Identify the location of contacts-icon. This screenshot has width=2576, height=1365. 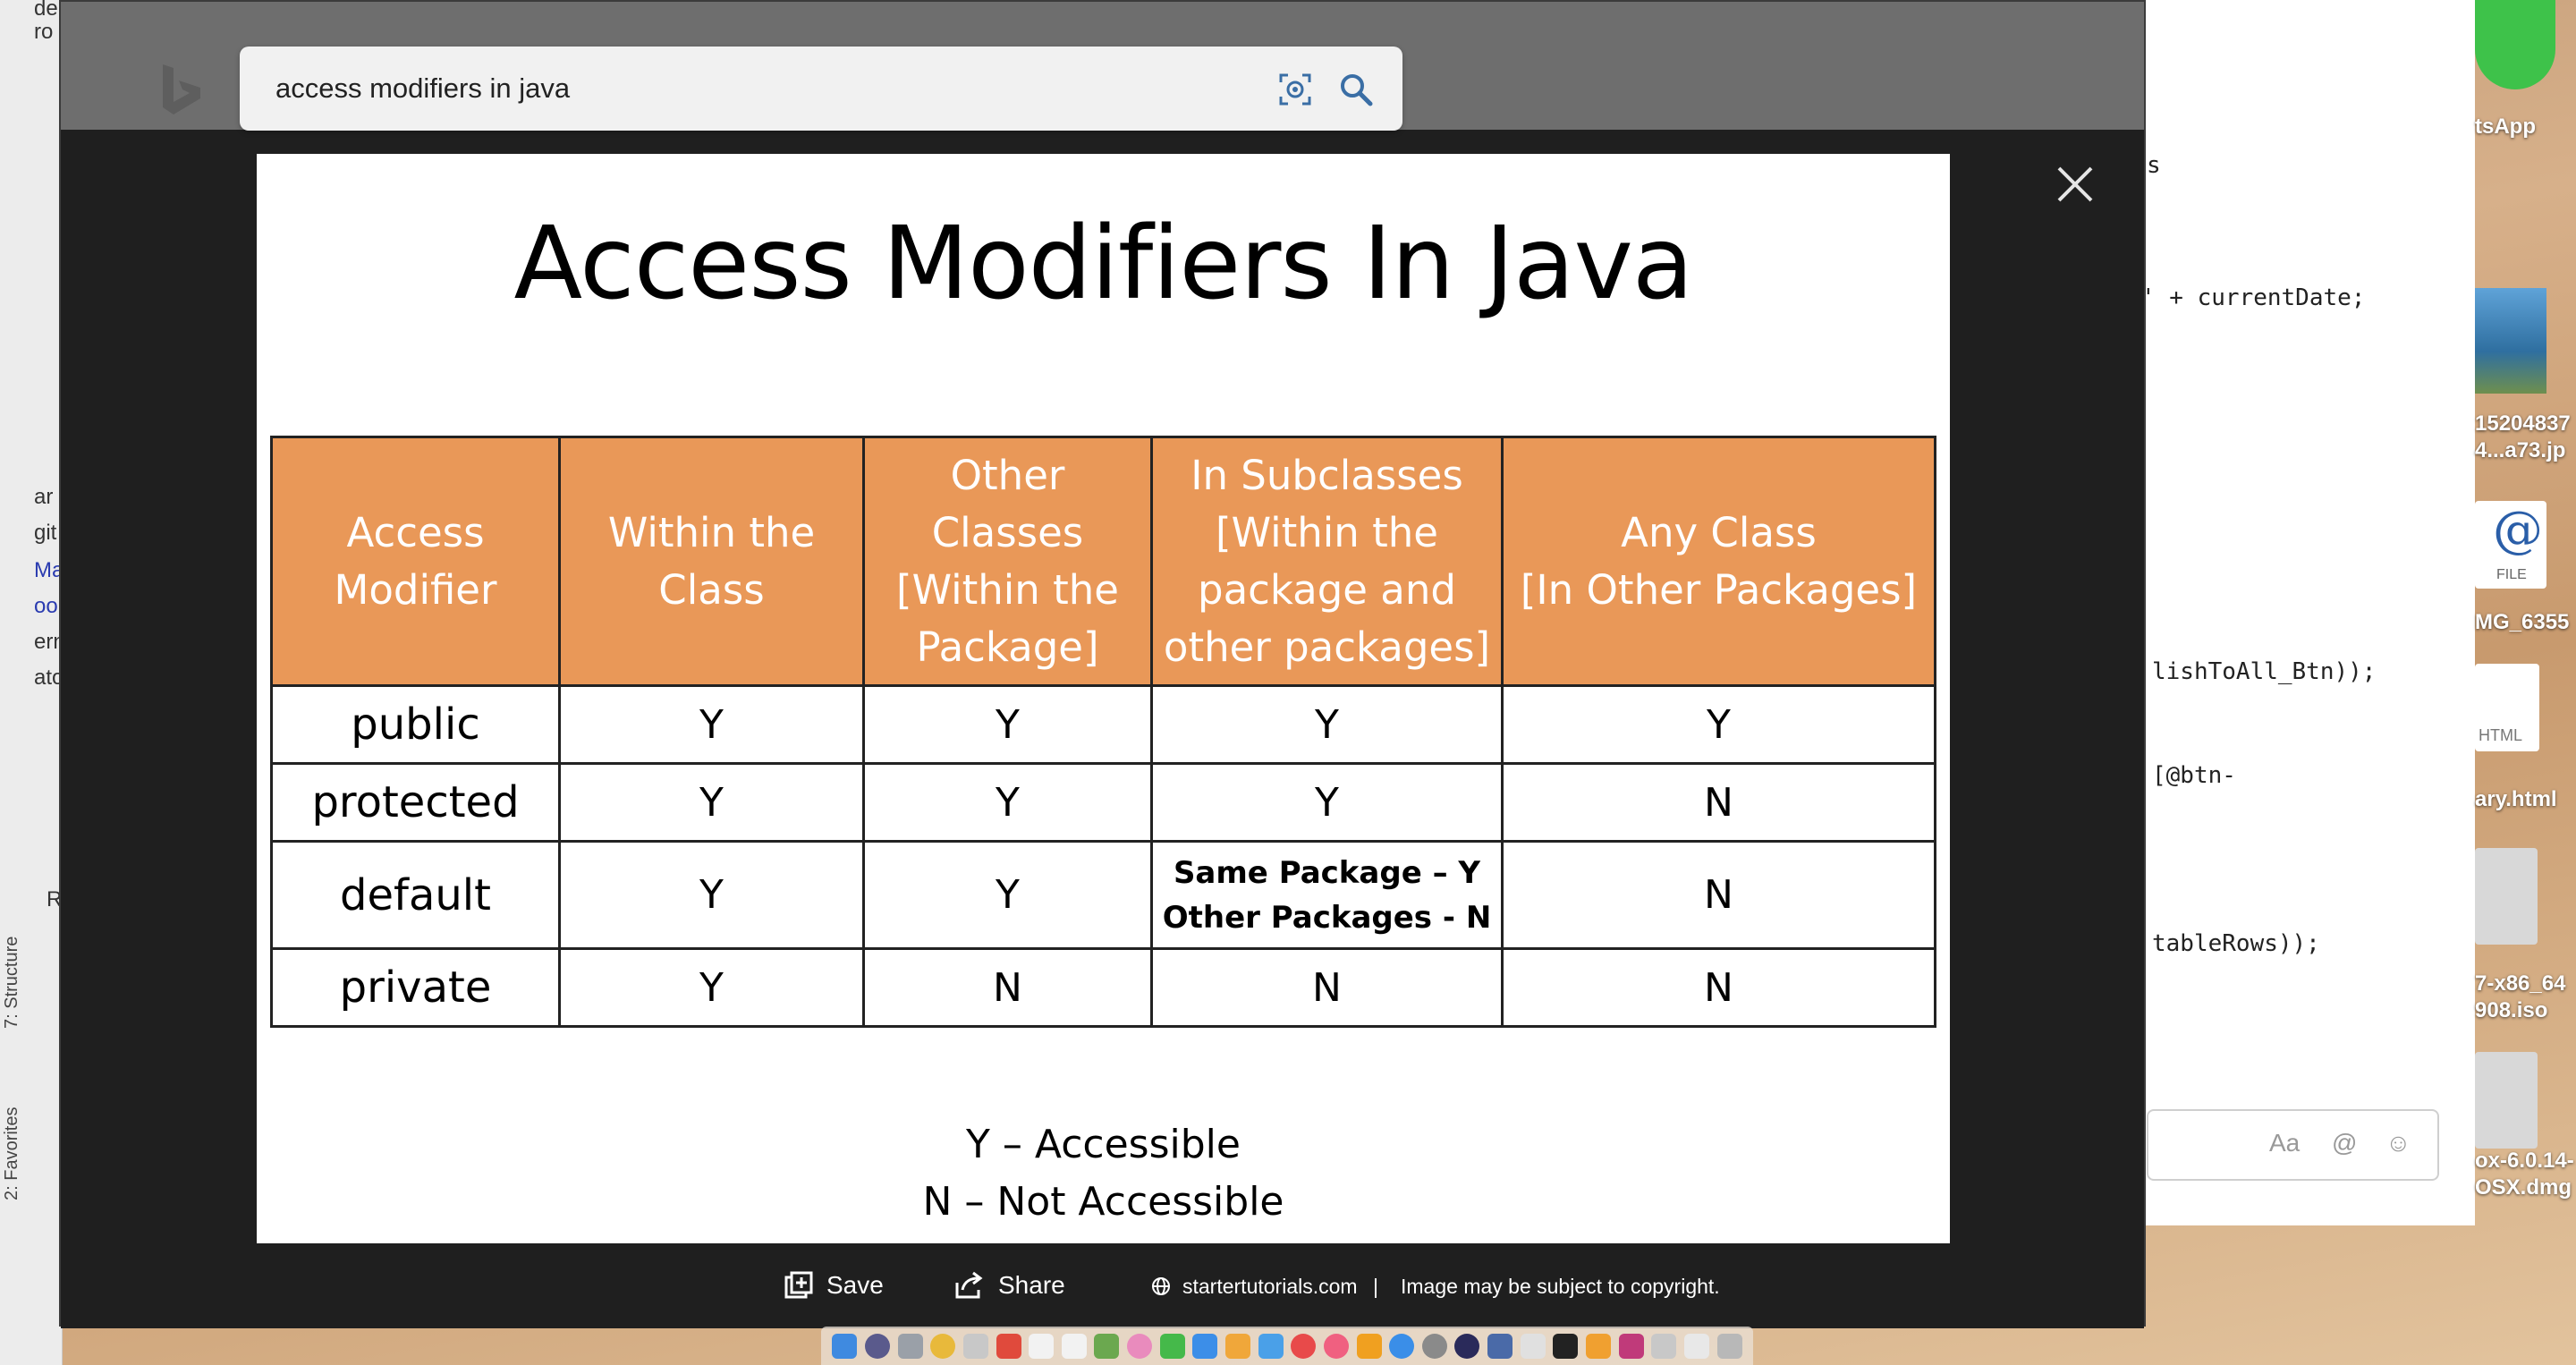
(975, 1346).